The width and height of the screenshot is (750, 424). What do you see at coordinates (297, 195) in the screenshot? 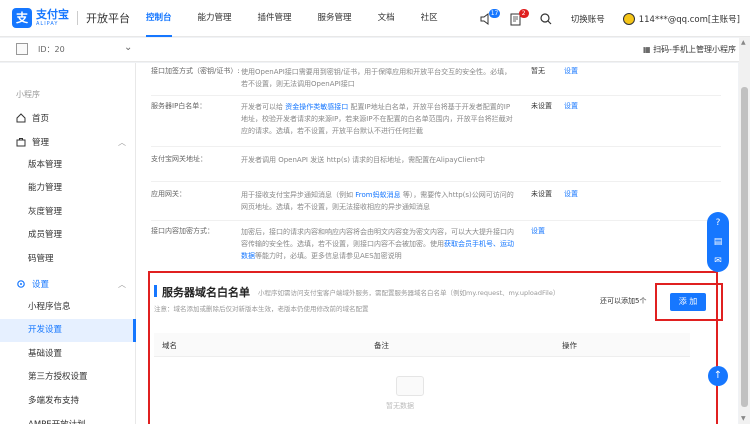
I see `desc-text: 用于接收支付宝异步通知消息（例如` at bounding box center [297, 195].